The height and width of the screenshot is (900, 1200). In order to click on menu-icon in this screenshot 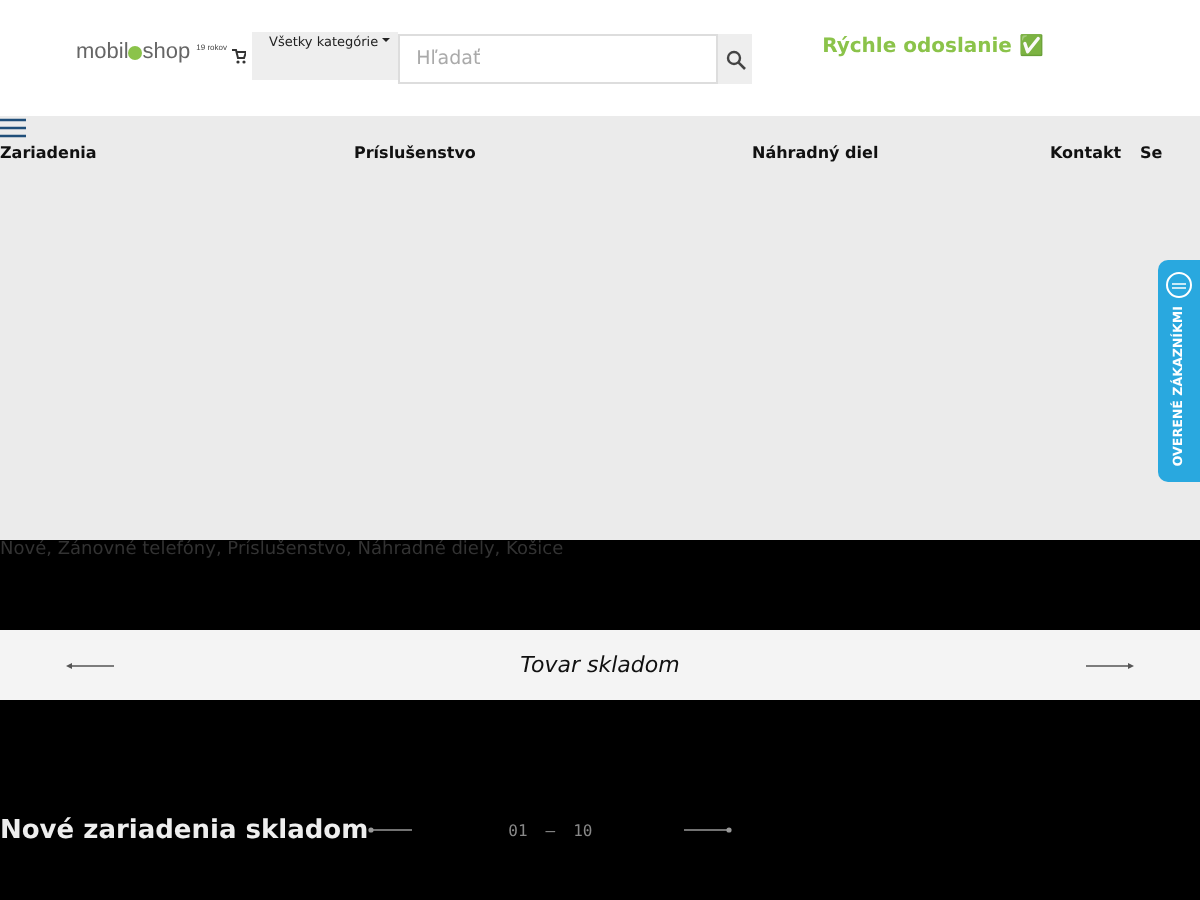, I will do `click(13, 127)`.